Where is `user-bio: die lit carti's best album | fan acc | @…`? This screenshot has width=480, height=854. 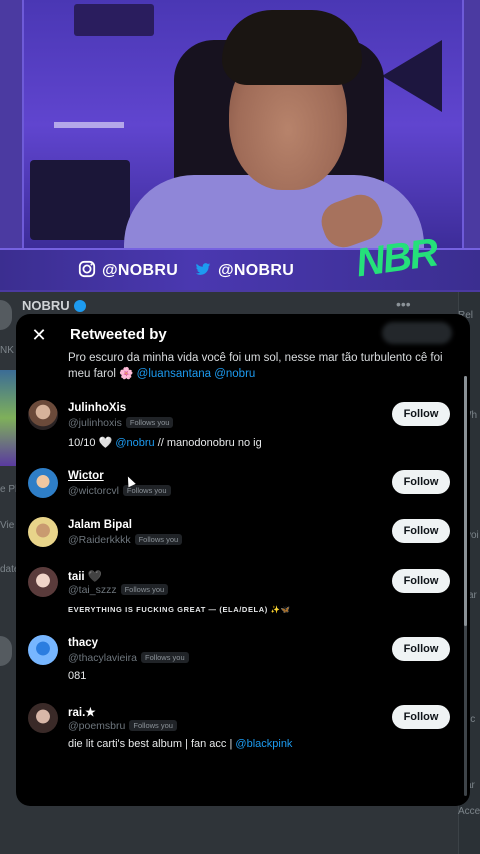
user-bio: die lit carti's best album | fan acc | @… is located at coordinates (180, 744).